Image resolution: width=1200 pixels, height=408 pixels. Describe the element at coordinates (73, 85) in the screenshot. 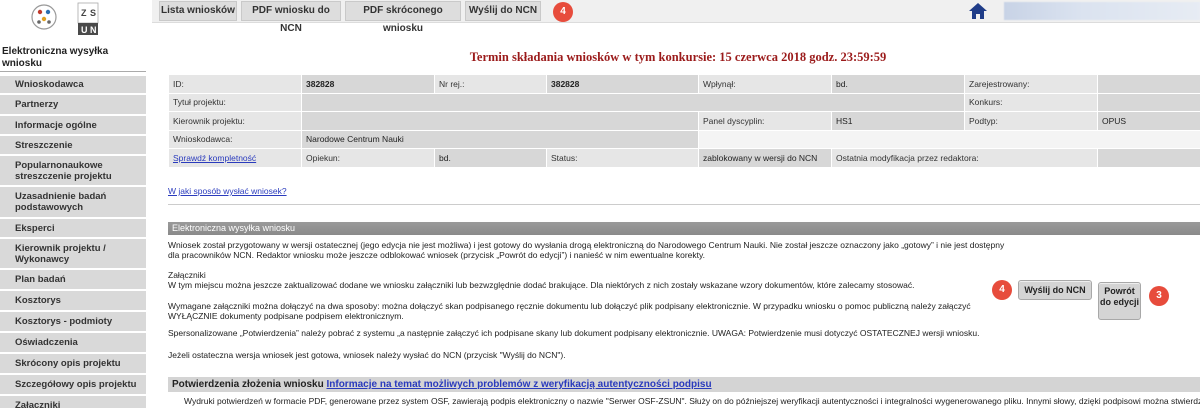

I see `sidebar-item-wnioskodawca: Wnioskodawca` at that location.